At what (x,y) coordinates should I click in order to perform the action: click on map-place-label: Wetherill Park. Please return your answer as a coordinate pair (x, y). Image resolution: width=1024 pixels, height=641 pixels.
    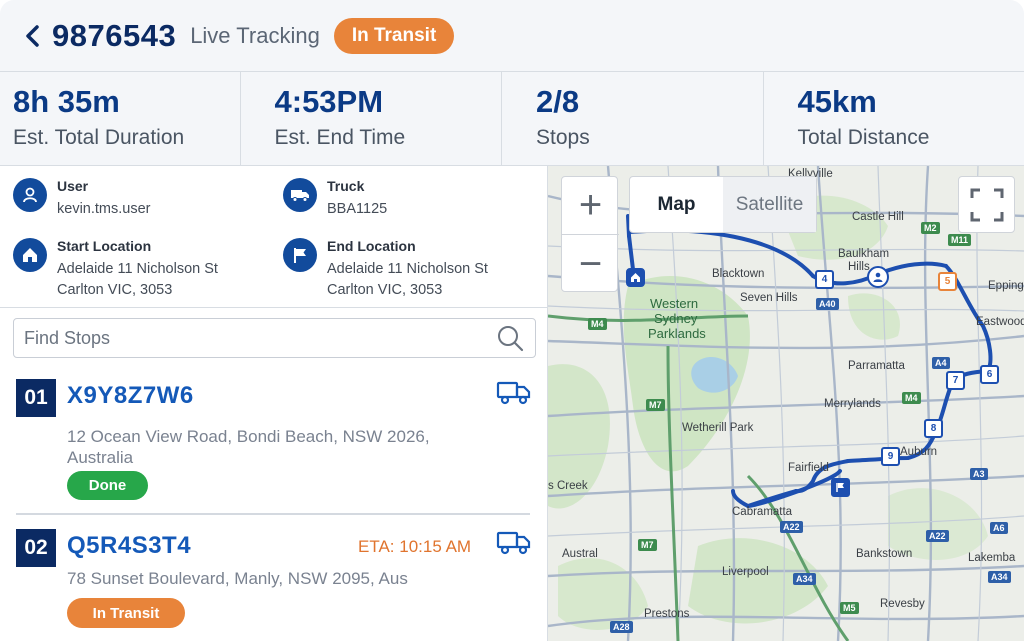
    Looking at the image, I should click on (718, 428).